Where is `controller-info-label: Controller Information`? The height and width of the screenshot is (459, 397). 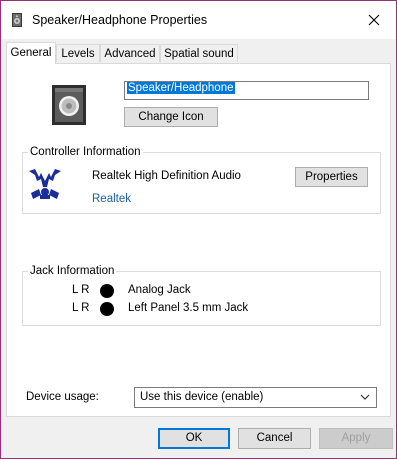
controller-info-label: Controller Information is located at coordinates (85, 152).